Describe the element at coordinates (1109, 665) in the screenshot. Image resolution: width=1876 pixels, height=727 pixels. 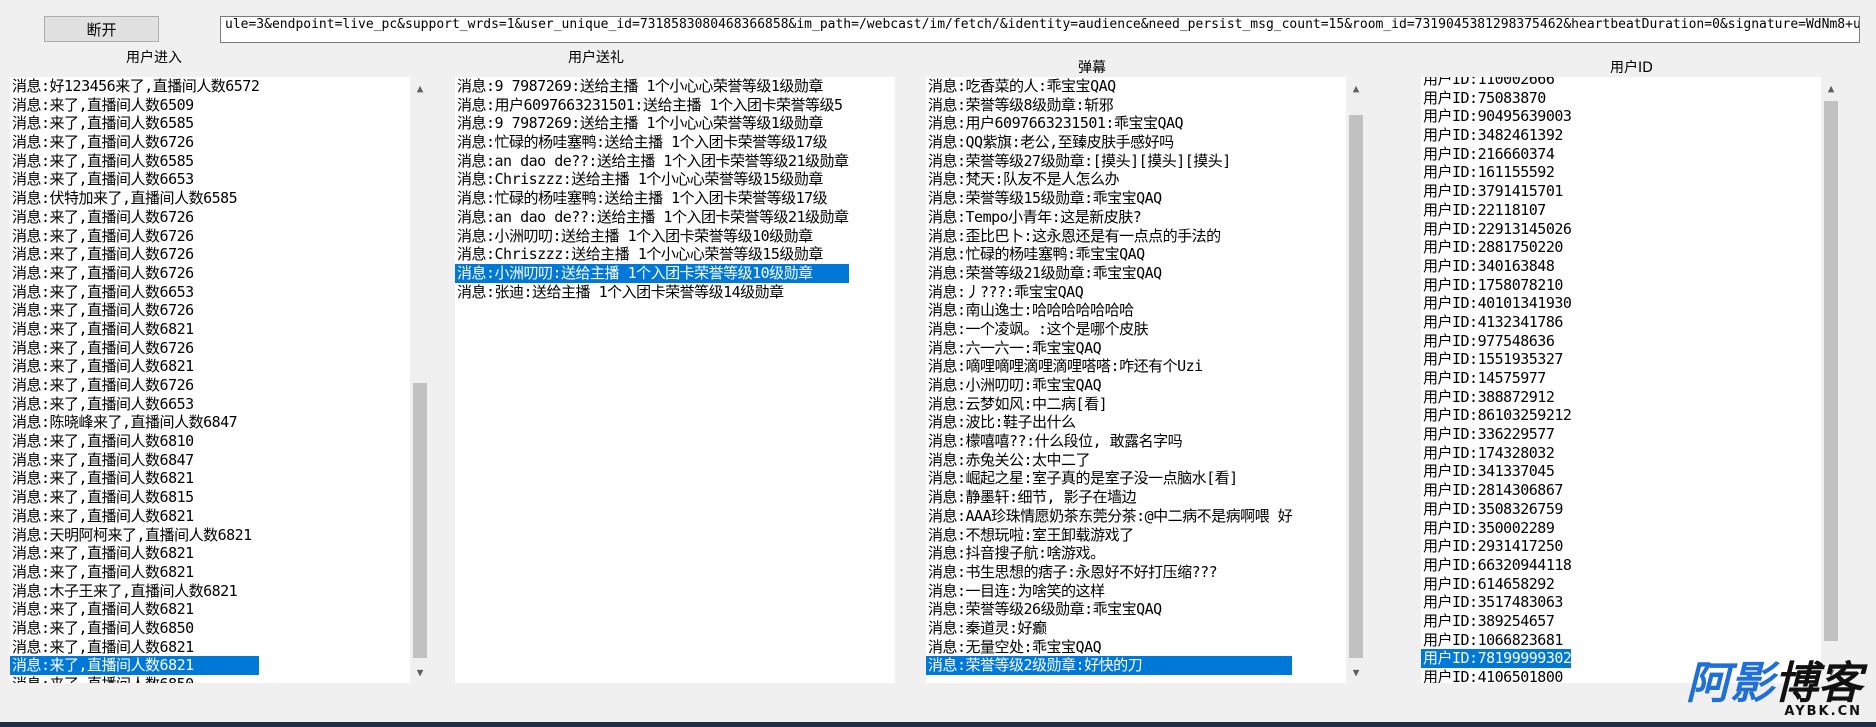
I see `list-item: 消息:荣誉等级2级勋章:好快的刀` at that location.